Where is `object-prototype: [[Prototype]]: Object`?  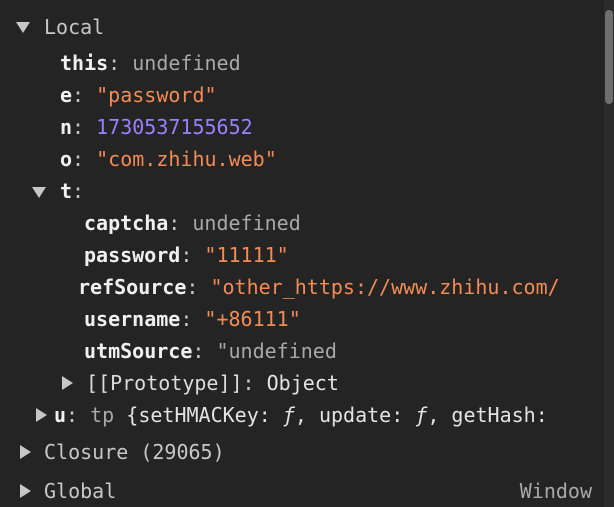 object-prototype: [[Prototype]]: Object is located at coordinates (200, 383).